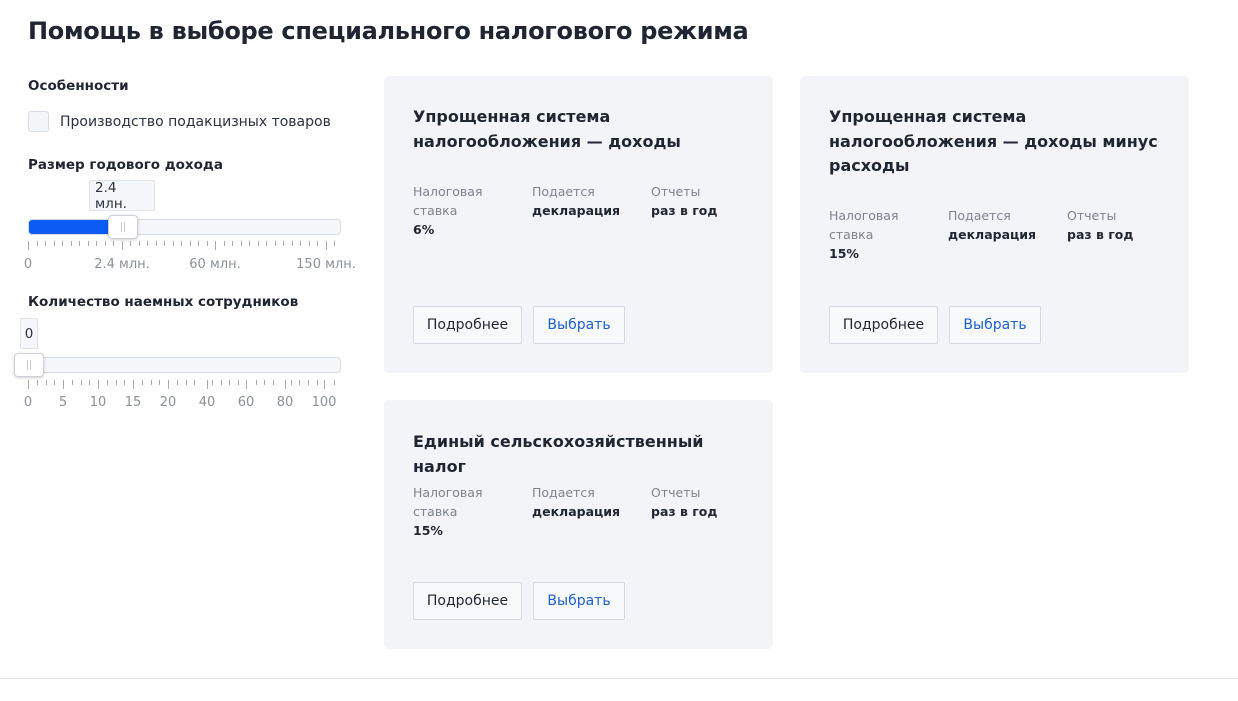 This screenshot has height=701, width=1238. Describe the element at coordinates (122, 264) in the screenshot. I see `income-tick-label: 2.4 млн.` at that location.